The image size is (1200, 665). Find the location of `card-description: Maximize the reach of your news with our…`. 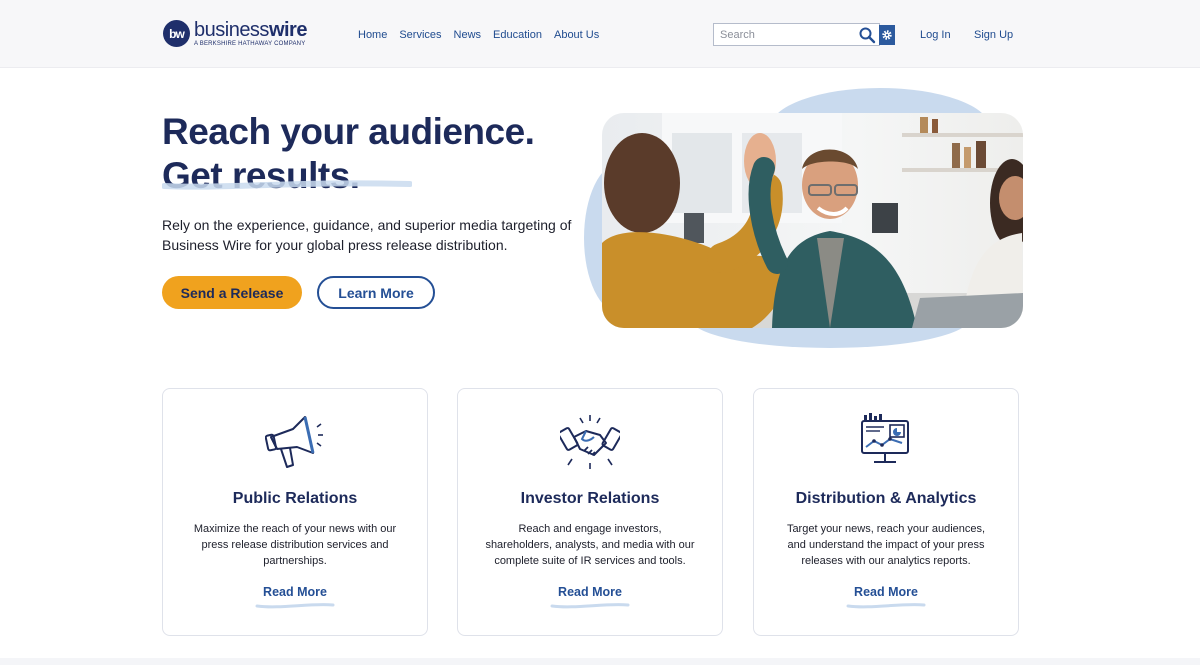

card-description: Maximize the reach of your news with our… is located at coordinates (295, 545).